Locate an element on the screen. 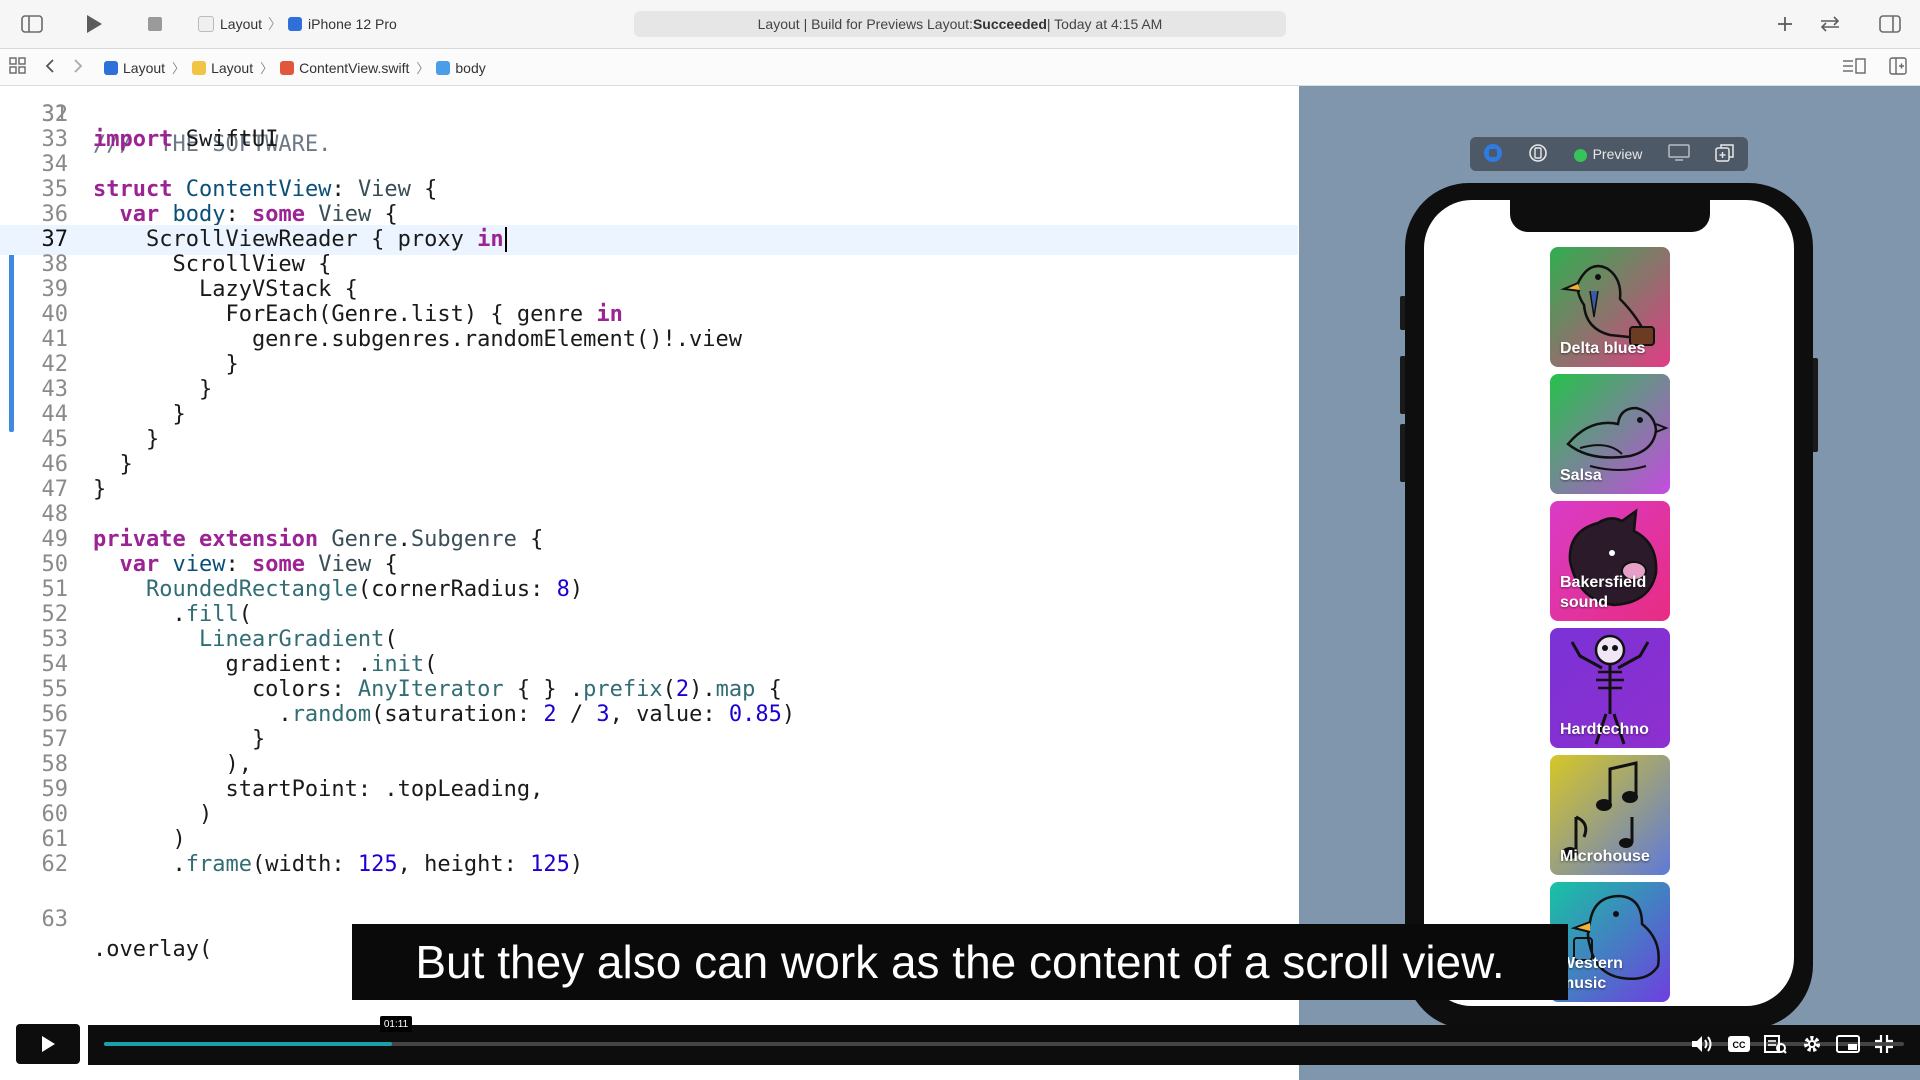  breadcrumb-symbol: body is located at coordinates (470, 68).